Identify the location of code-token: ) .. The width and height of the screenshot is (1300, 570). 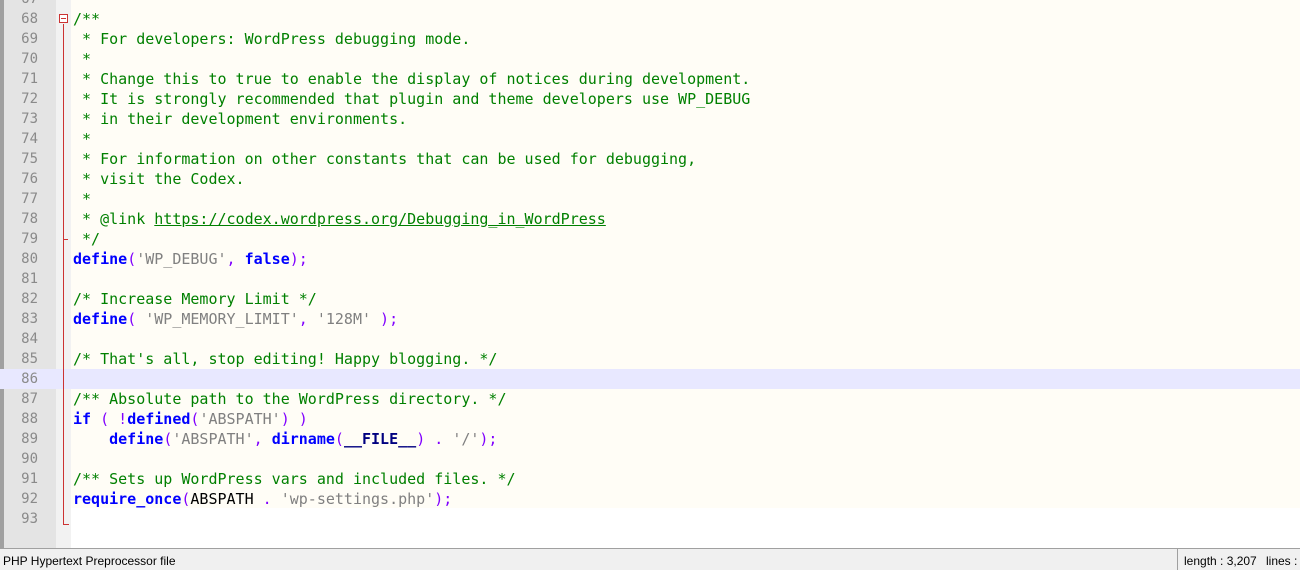
(434, 439).